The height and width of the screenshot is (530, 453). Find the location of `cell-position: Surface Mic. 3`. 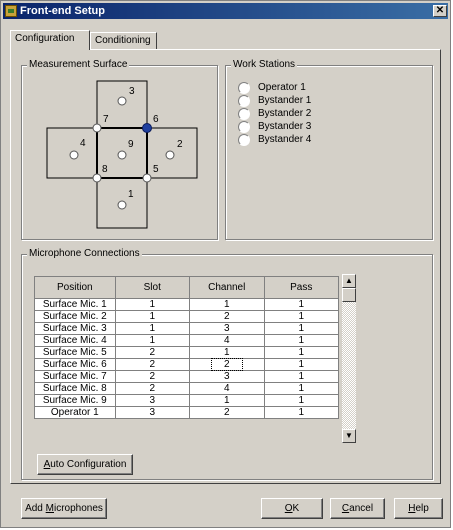

cell-position: Surface Mic. 3 is located at coordinates (75, 328).